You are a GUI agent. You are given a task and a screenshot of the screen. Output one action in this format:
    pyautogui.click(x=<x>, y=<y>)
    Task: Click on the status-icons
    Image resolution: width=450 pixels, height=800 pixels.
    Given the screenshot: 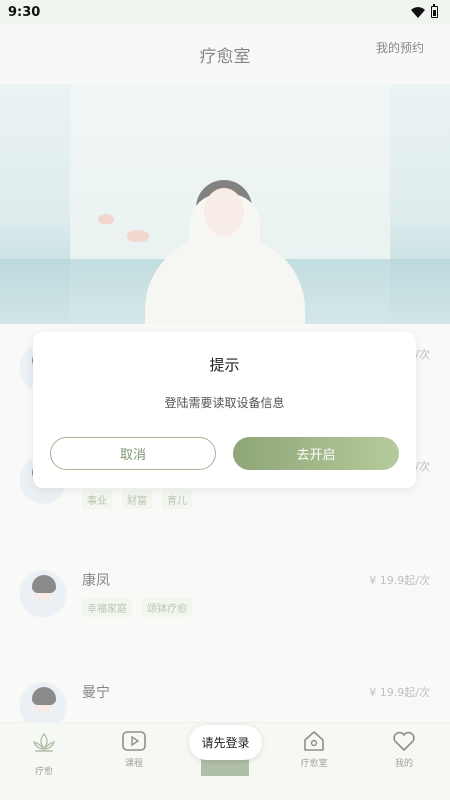 What is the action you would take?
    pyautogui.click(x=424, y=11)
    